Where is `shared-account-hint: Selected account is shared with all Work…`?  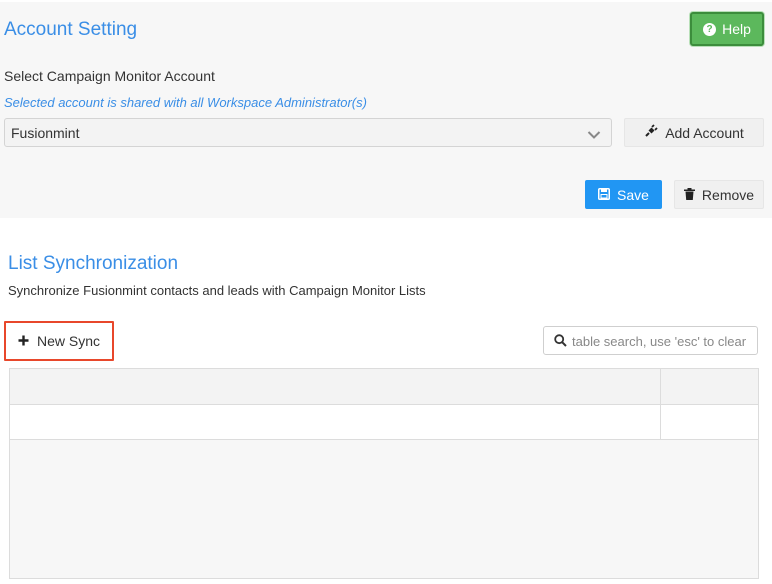
shared-account-hint: Selected account is shared with all Work… is located at coordinates (185, 102).